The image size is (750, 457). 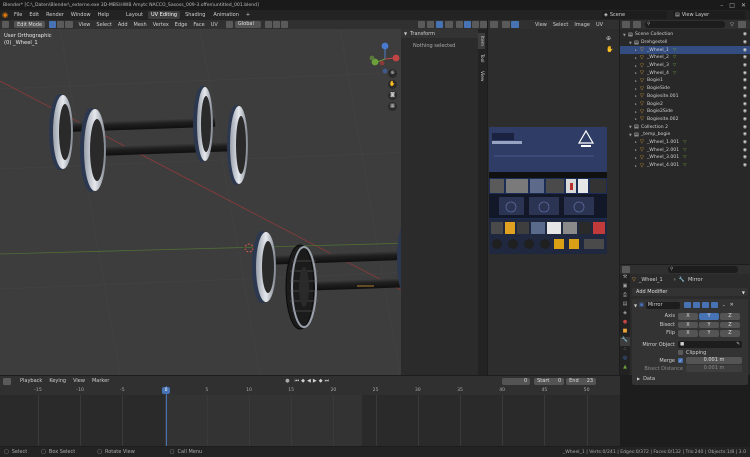 I want to click on modifier-delete-icon: ✕, so click(x=732, y=305).